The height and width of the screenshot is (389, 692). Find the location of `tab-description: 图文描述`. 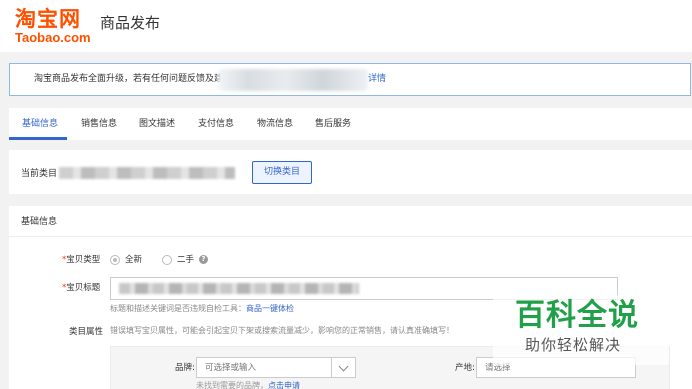

tab-description: 图文描述 is located at coordinates (157, 124).